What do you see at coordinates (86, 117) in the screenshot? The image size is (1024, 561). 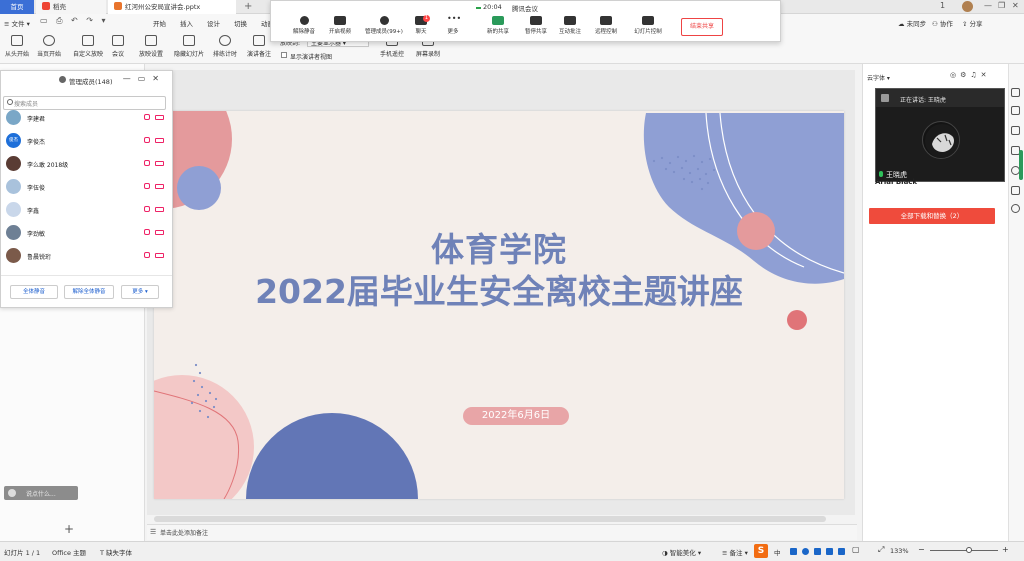 I see `member-row: 李建君` at bounding box center [86, 117].